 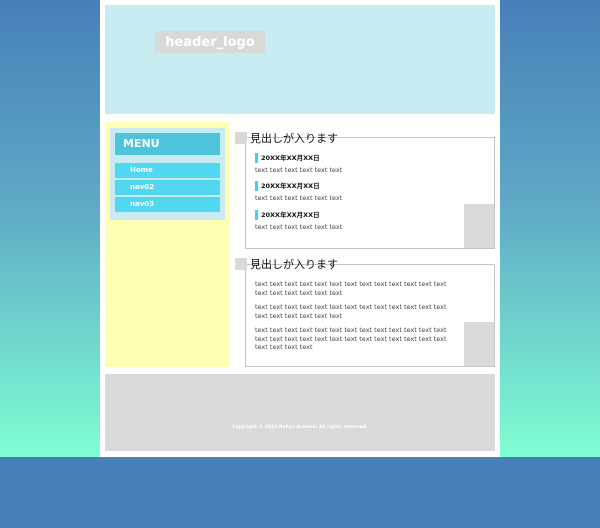 What do you see at coordinates (167, 187) in the screenshot?
I see `sidebar-item-nav02: nav02` at bounding box center [167, 187].